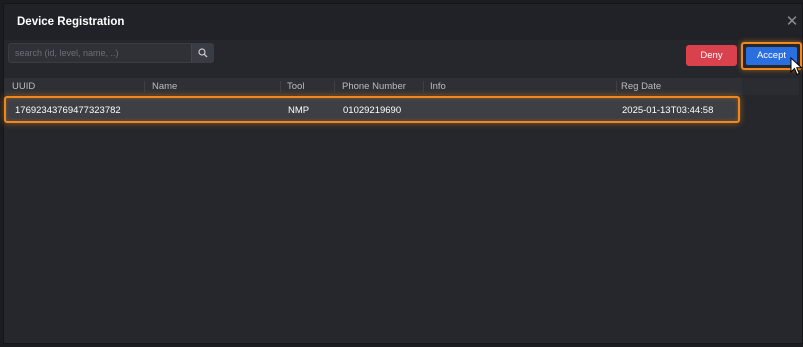  What do you see at coordinates (403, 22) in the screenshot?
I see `dialog-header: Device Registration ✕` at bounding box center [403, 22].